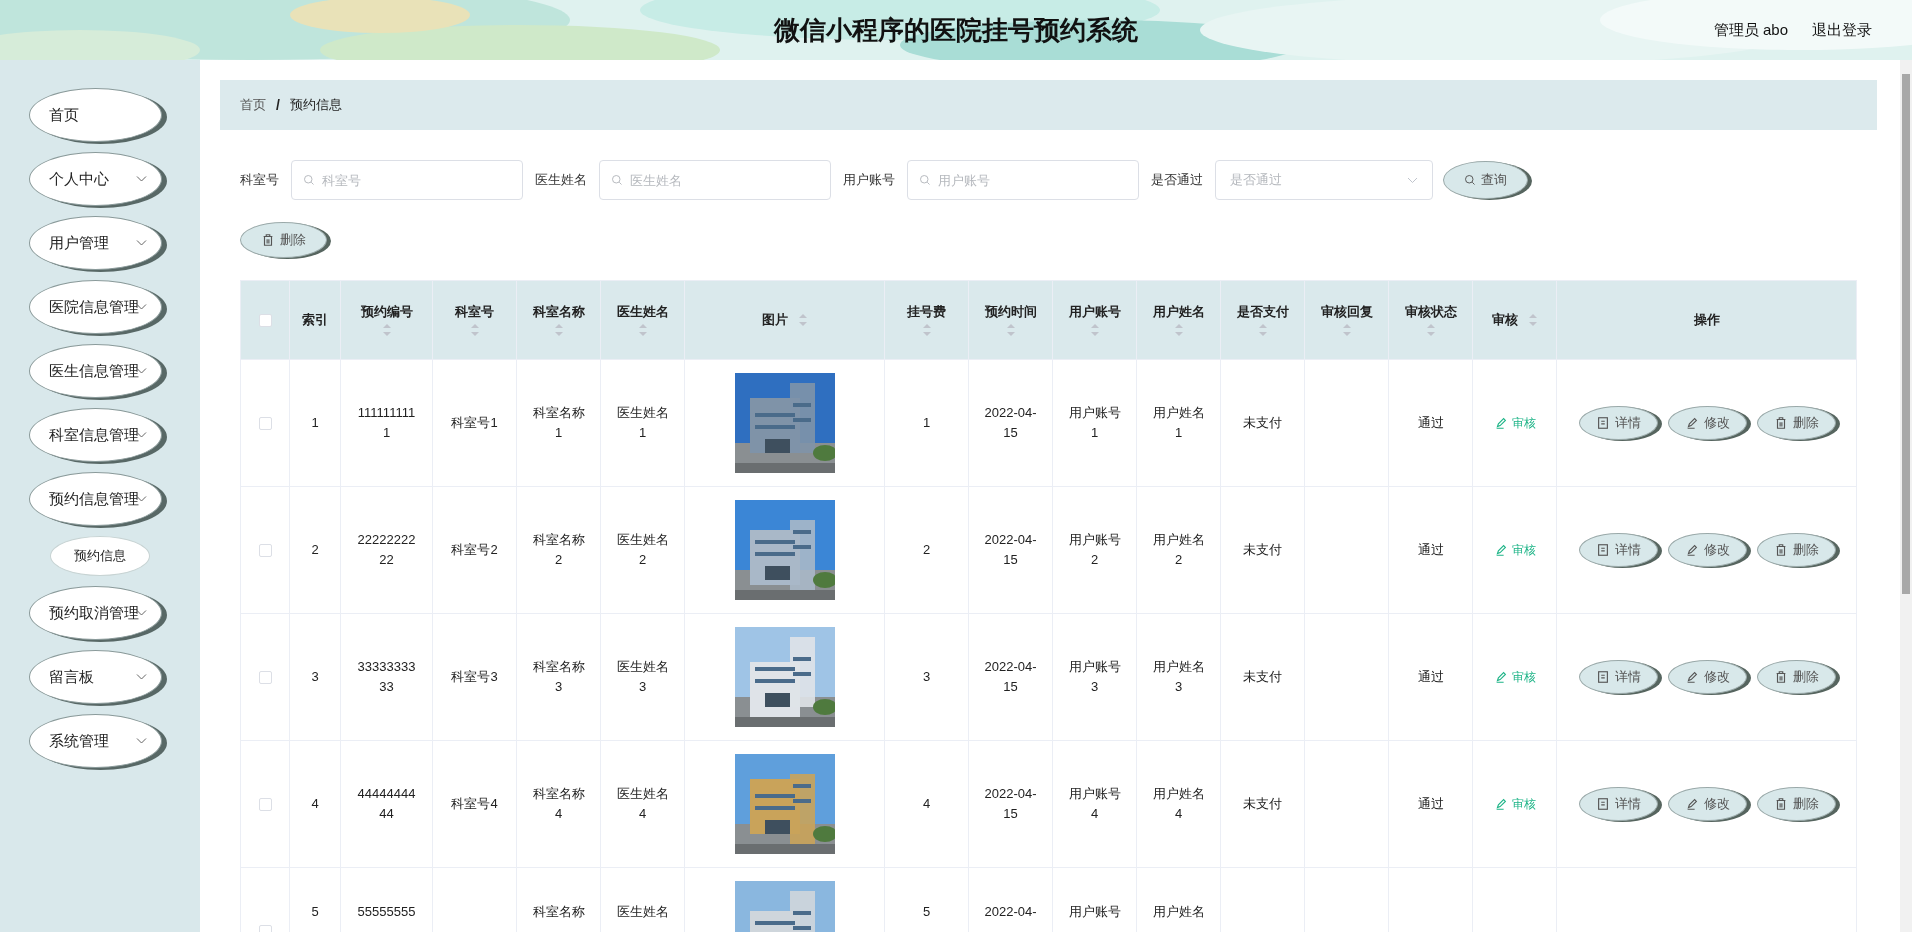 This screenshot has height=932, width=1912. Describe the element at coordinates (386, 550) in the screenshot. I see `table-cell-text: 2222222222` at that location.